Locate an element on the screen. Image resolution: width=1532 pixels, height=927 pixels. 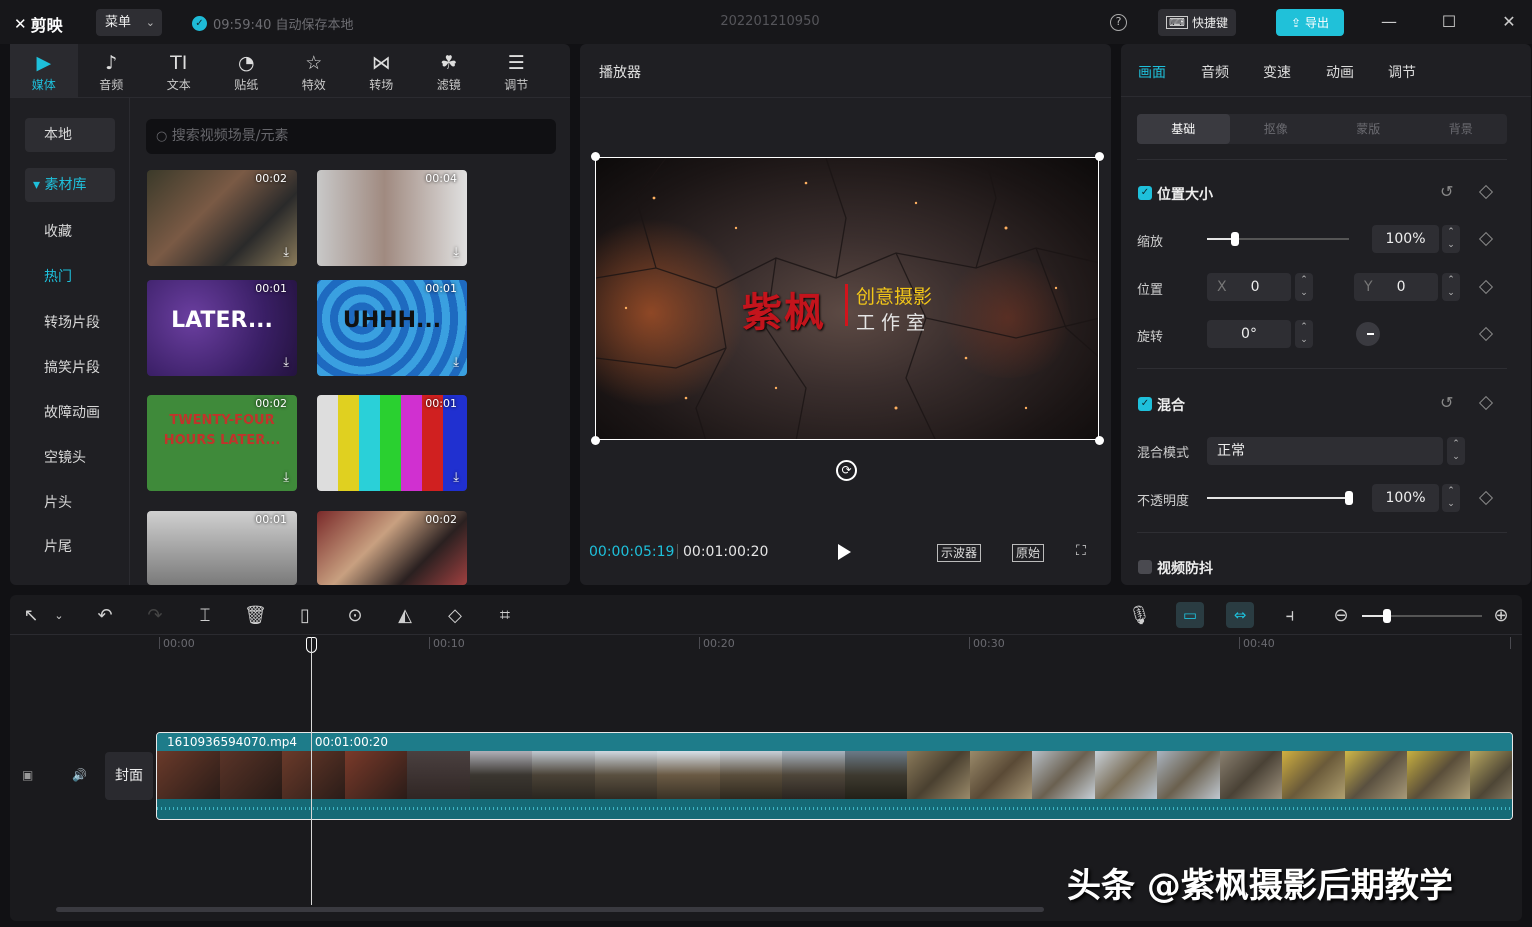
select-tool-icon: ↖ is located at coordinates (31, 615).